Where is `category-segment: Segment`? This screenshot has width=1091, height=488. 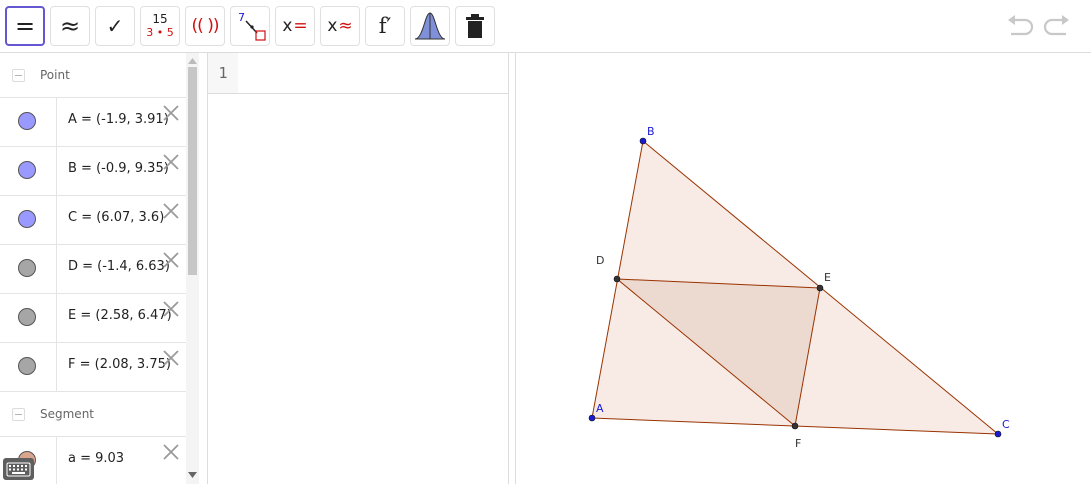 category-segment: Segment is located at coordinates (93, 414).